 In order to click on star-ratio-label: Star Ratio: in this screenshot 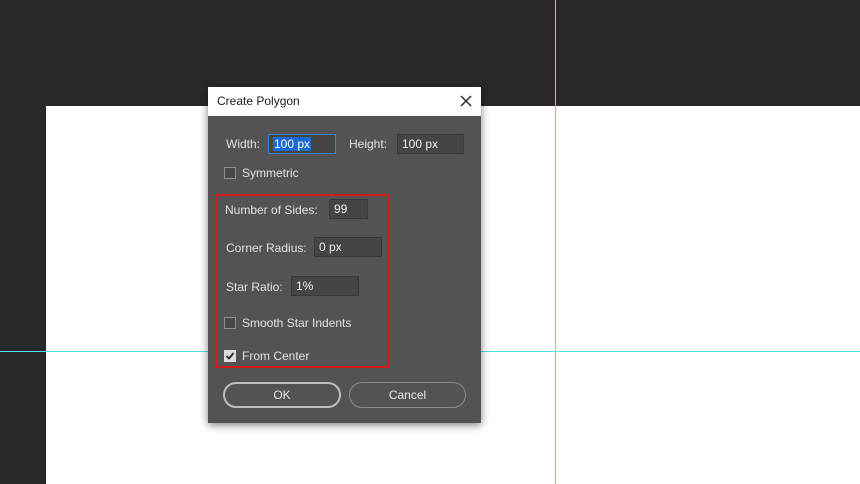, I will do `click(254, 287)`.